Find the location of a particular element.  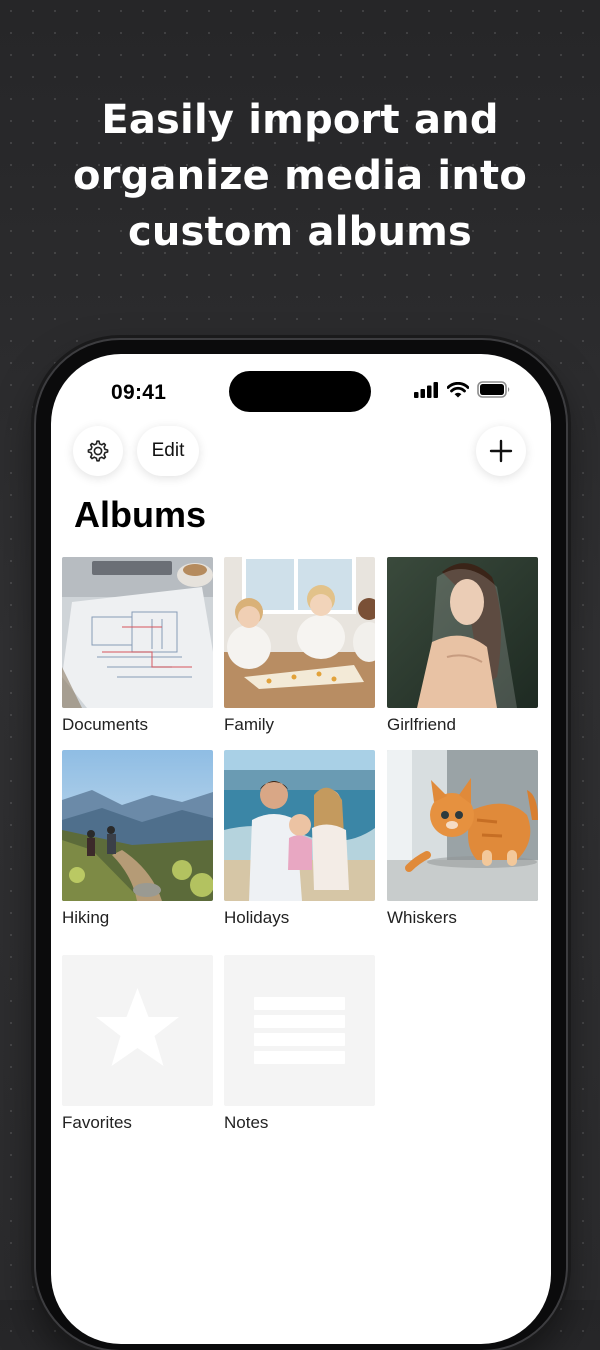

battery-icon is located at coordinates (493, 389).